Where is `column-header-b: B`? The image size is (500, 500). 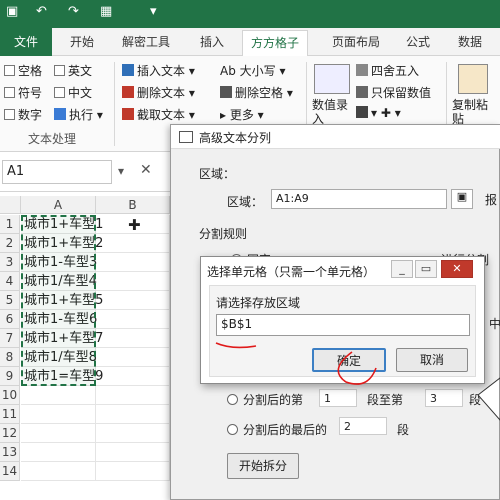 column-header-b: B is located at coordinates (133, 205).